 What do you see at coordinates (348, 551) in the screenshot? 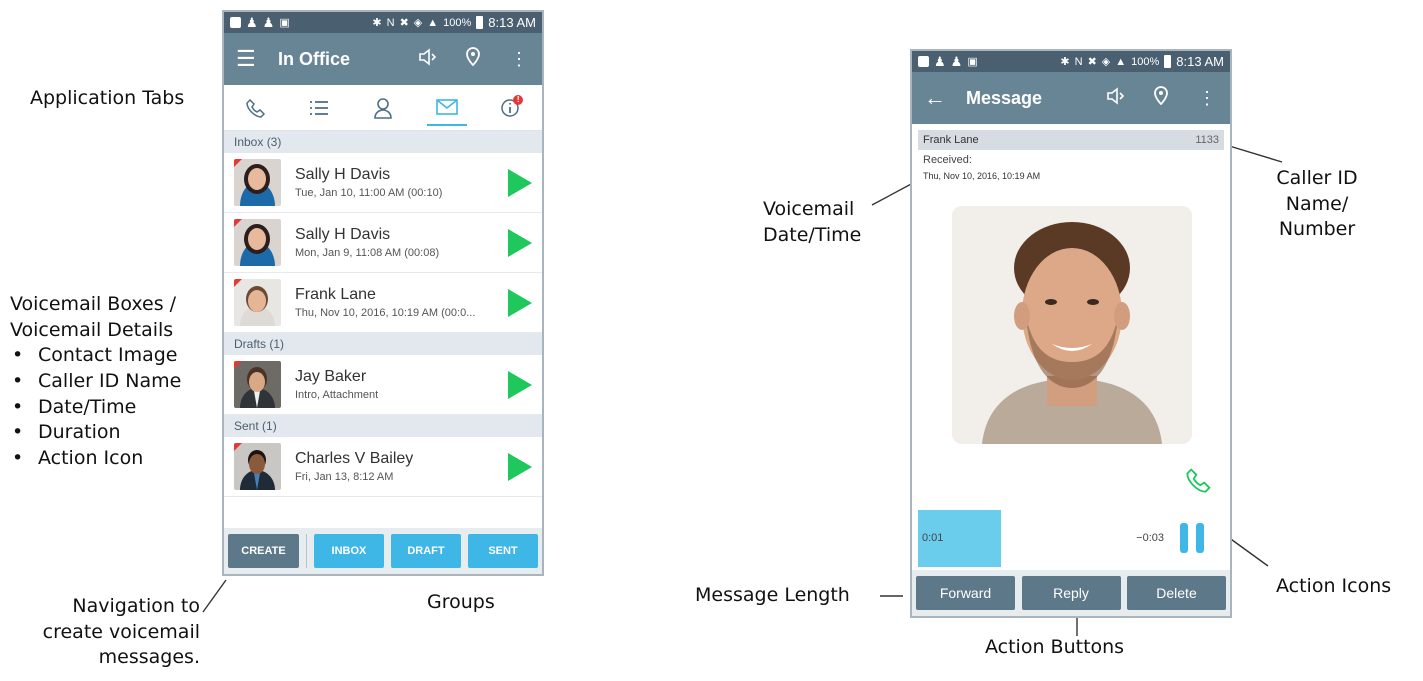
I see `inbox-button: INBOX` at bounding box center [348, 551].